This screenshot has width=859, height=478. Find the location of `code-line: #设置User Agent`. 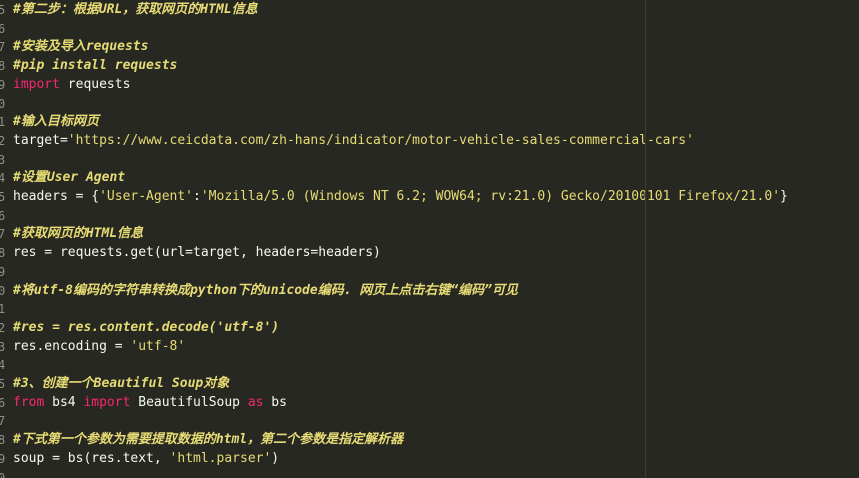

code-line: #设置User Agent is located at coordinates (436, 178).